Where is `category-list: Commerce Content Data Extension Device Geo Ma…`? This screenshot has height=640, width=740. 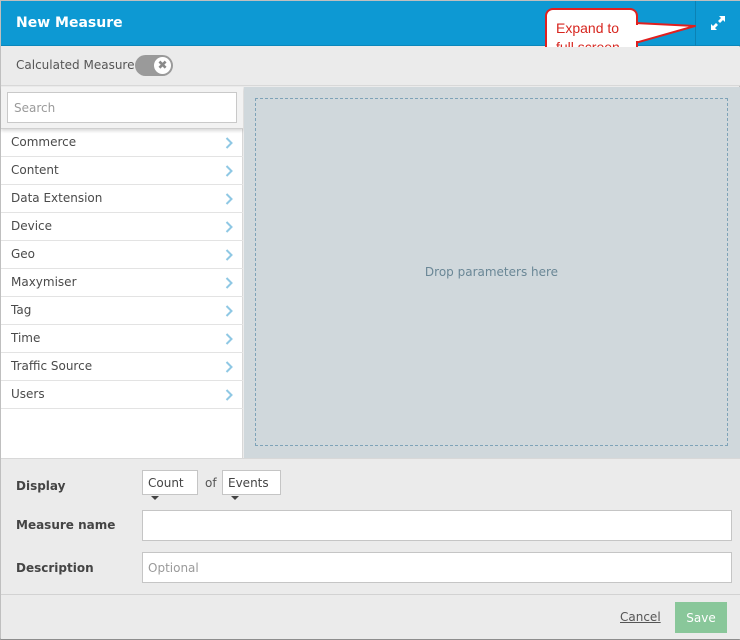
category-list: Commerce Content Data Extension Device Geo Ma… is located at coordinates (122, 269).